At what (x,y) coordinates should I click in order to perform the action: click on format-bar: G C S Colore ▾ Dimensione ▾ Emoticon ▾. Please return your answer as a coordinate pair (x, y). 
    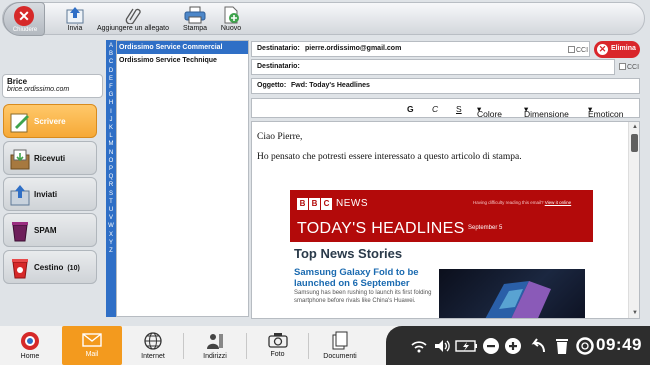
    Looking at the image, I should click on (445, 108).